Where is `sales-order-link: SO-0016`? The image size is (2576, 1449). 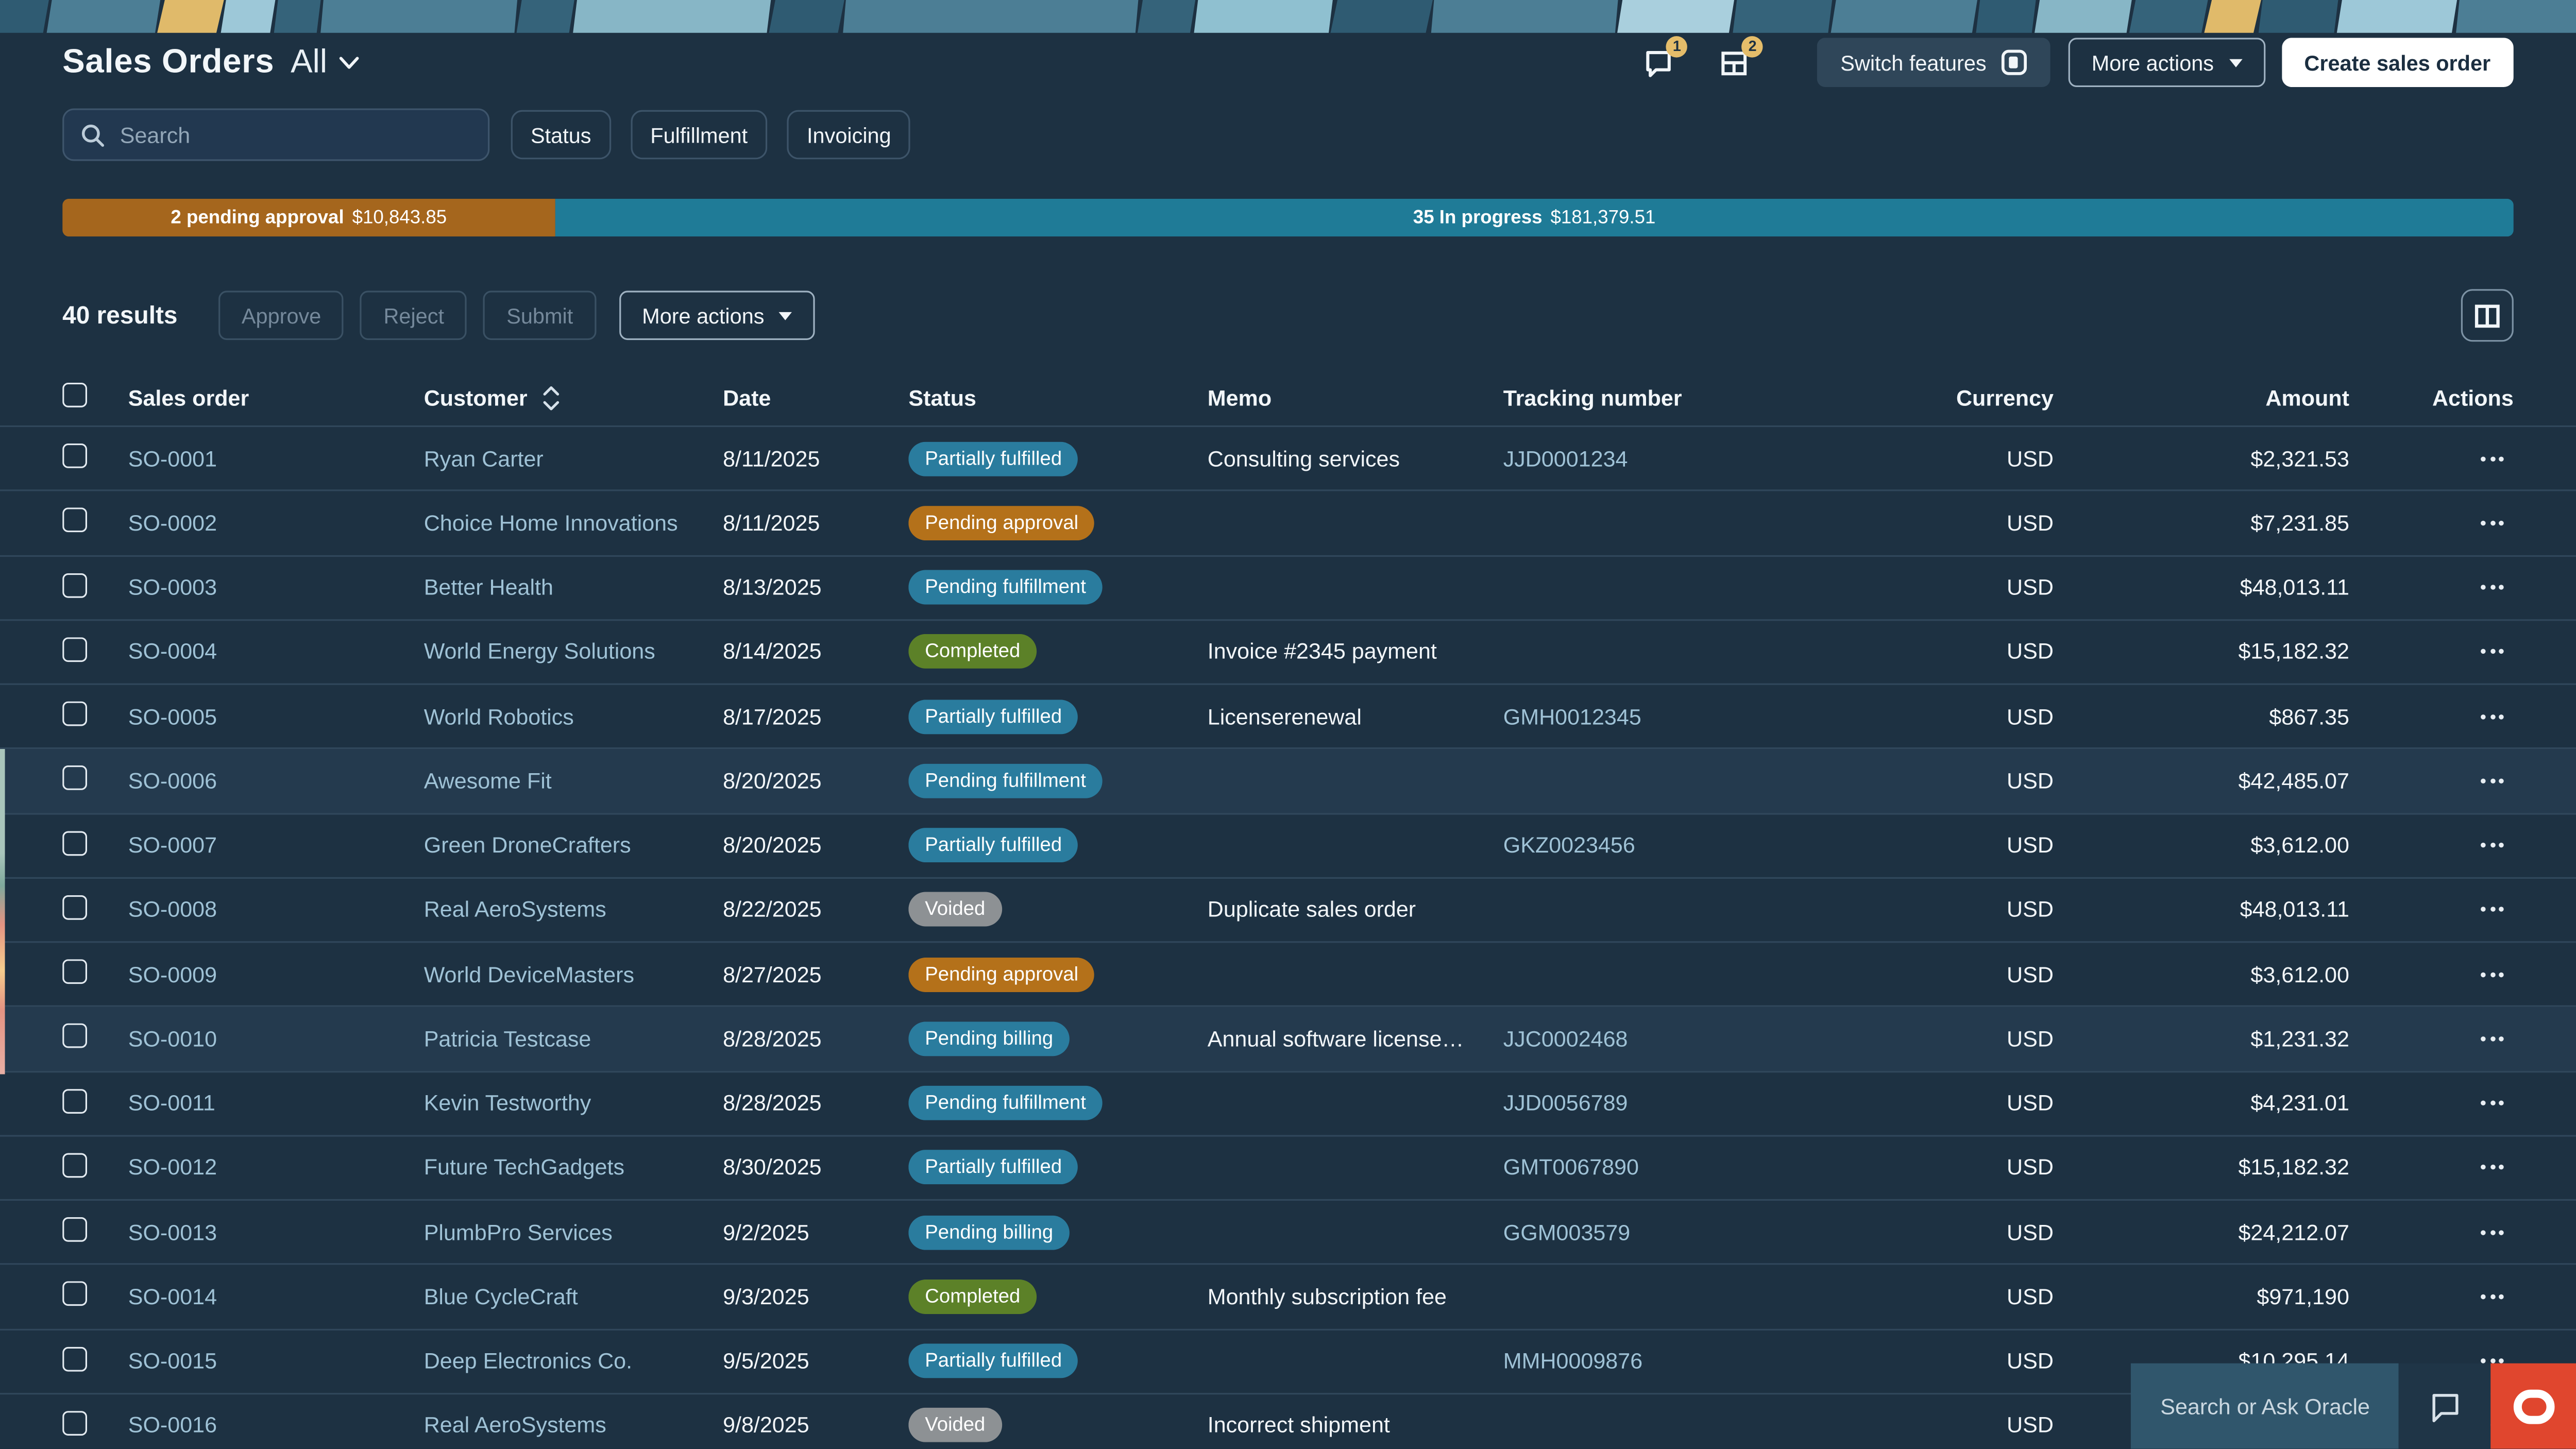 sales-order-link: SO-0016 is located at coordinates (276, 1426).